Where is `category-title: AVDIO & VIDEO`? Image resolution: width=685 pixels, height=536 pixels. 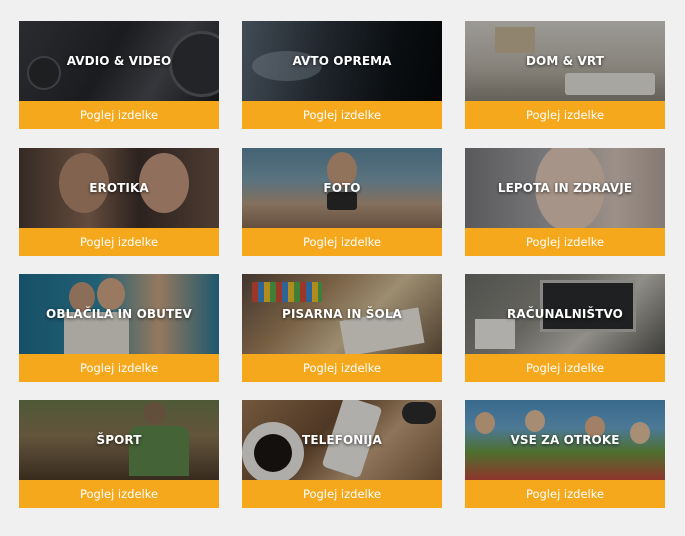
category-title: AVDIO & VIDEO is located at coordinates (119, 61).